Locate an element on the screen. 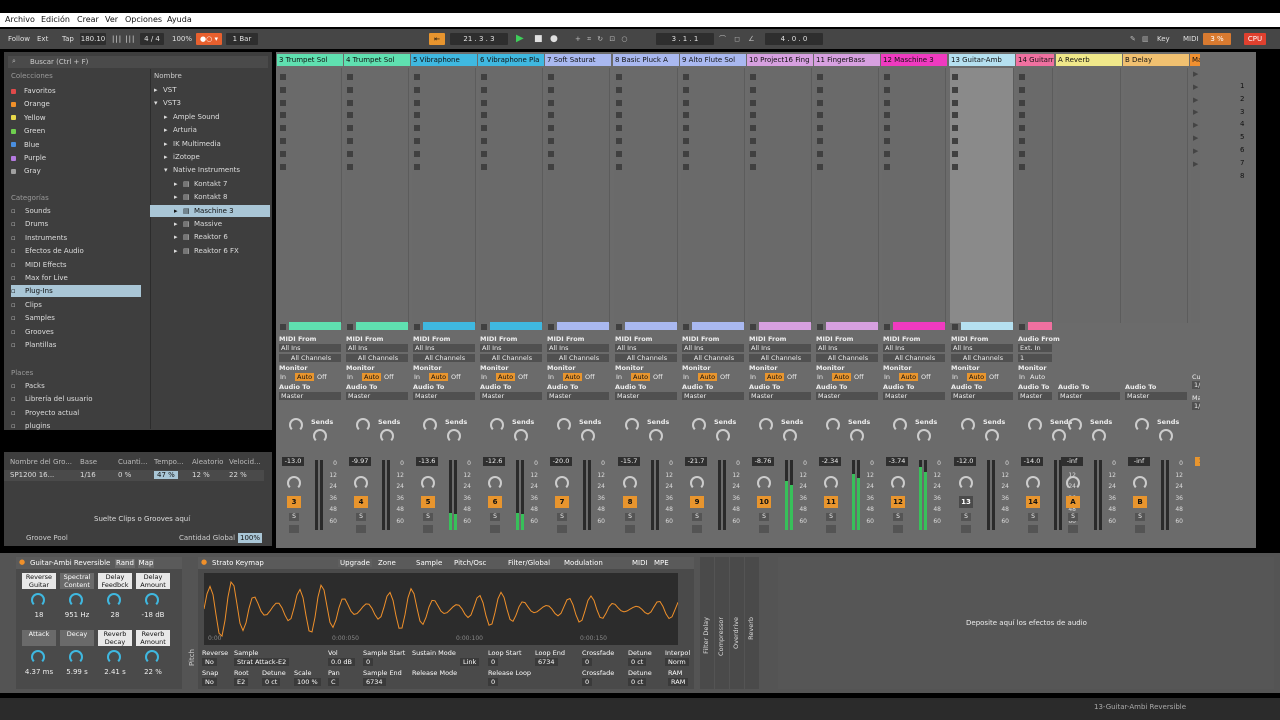  tree-item: ▸ ▤ Kontakt 8 is located at coordinates (229, 197).